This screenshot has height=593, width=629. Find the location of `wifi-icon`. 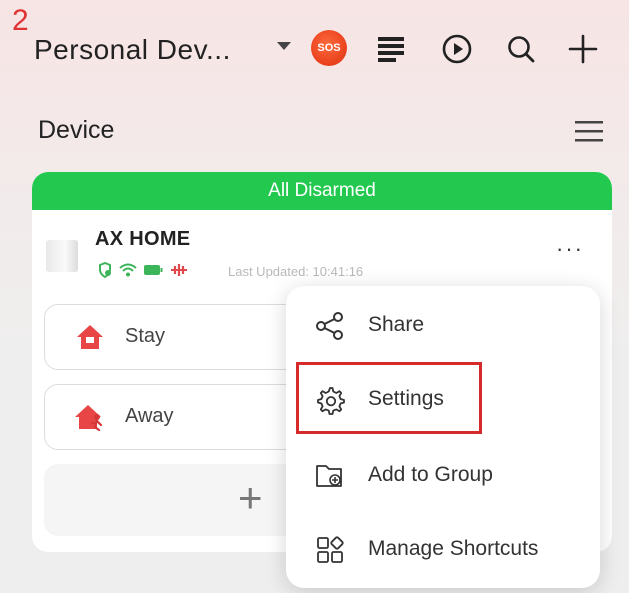

wifi-icon is located at coordinates (128, 270).